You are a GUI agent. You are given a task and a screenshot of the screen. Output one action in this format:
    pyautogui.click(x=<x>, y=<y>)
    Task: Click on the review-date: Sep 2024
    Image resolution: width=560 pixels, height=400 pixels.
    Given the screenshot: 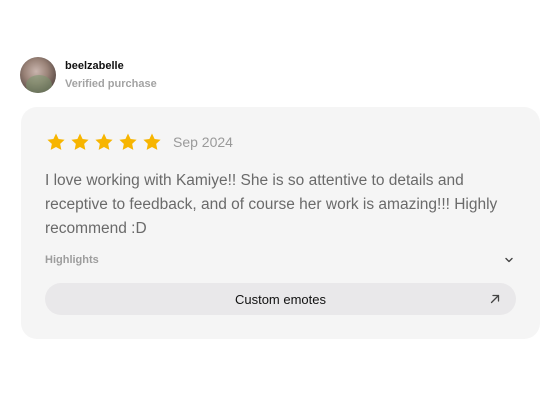 What is the action you would take?
    pyautogui.click(x=203, y=142)
    